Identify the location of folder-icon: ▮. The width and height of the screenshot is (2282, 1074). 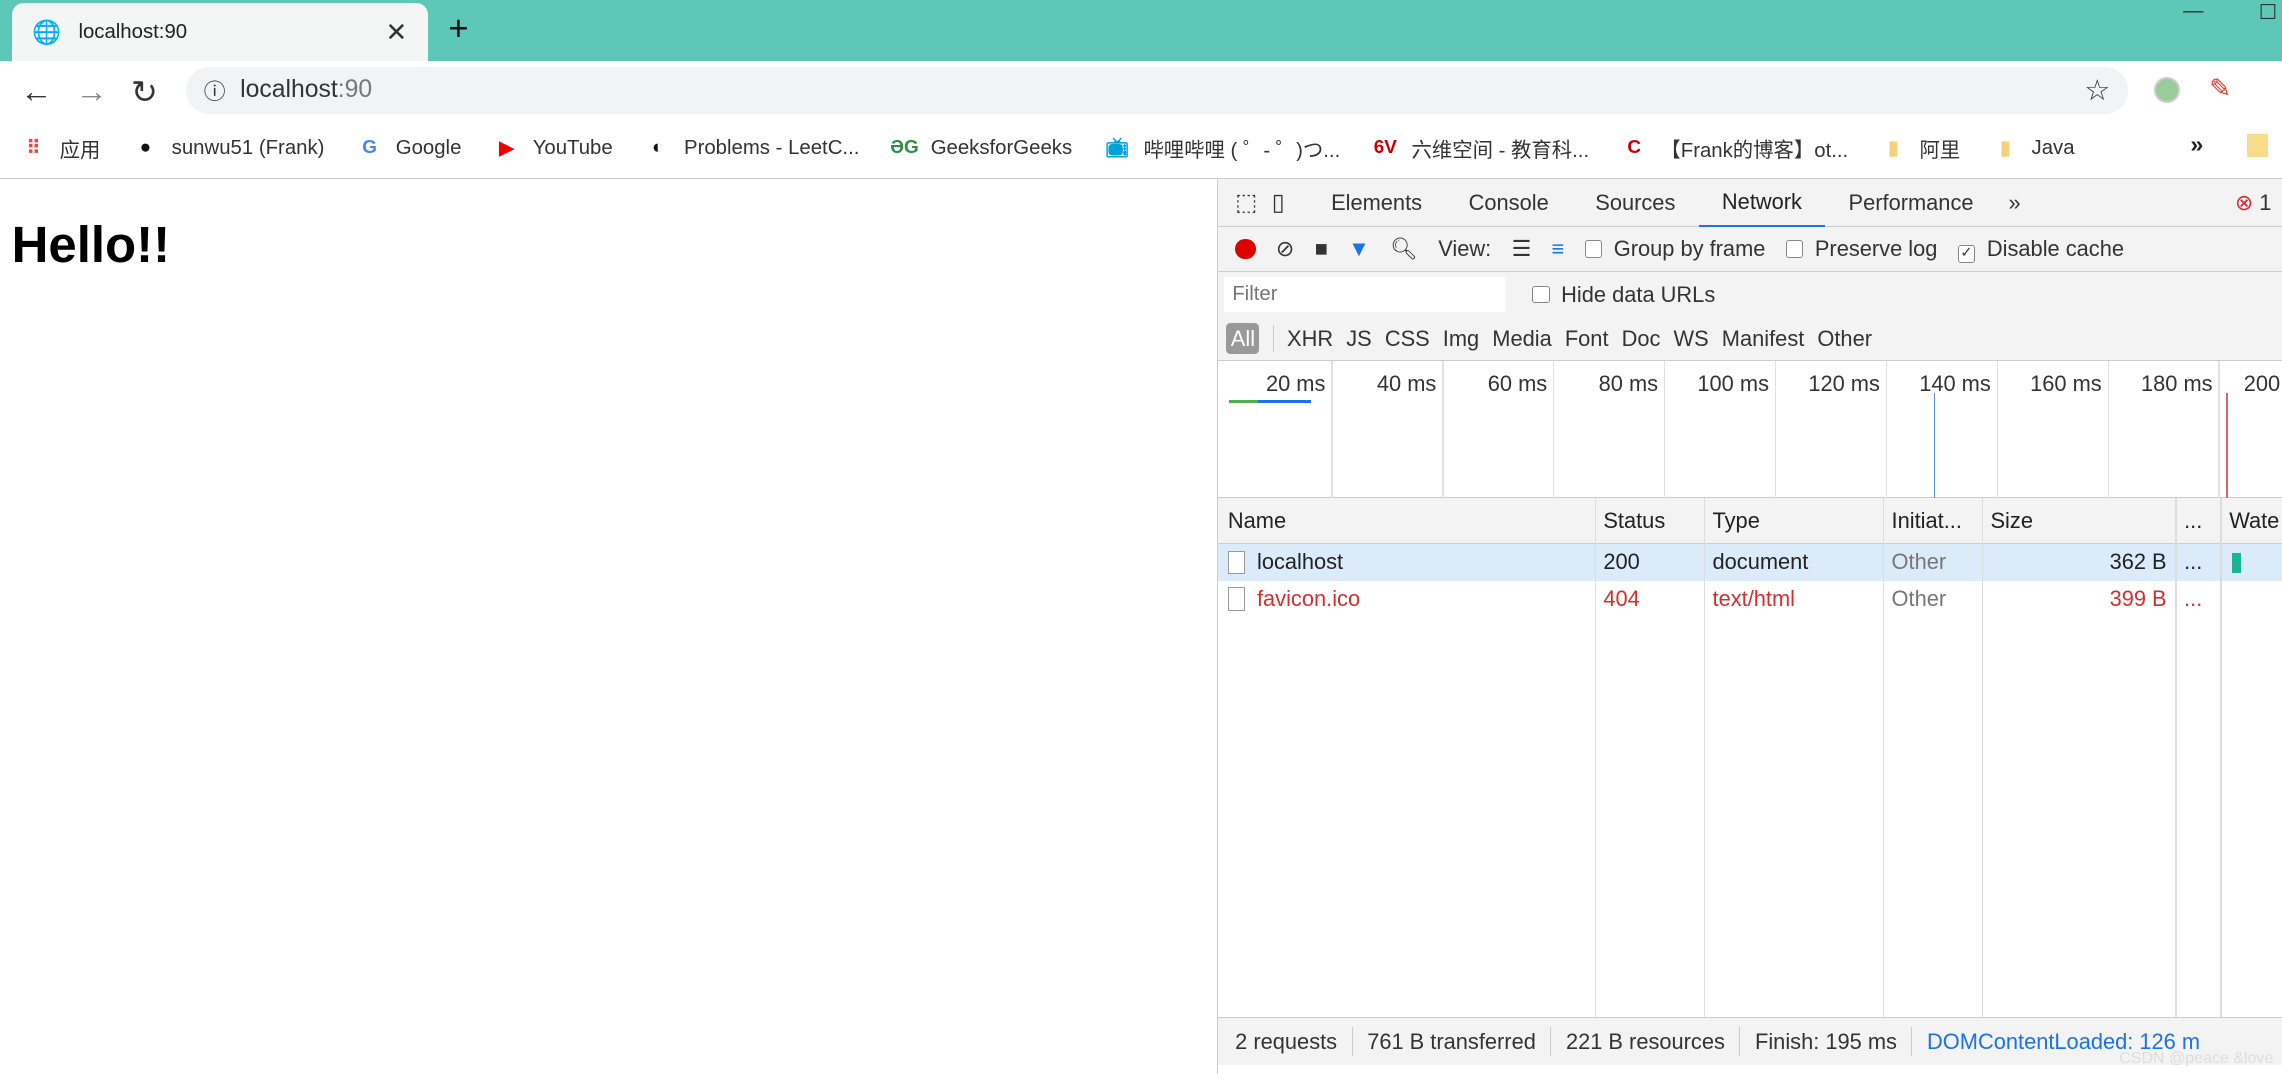
(1893, 148).